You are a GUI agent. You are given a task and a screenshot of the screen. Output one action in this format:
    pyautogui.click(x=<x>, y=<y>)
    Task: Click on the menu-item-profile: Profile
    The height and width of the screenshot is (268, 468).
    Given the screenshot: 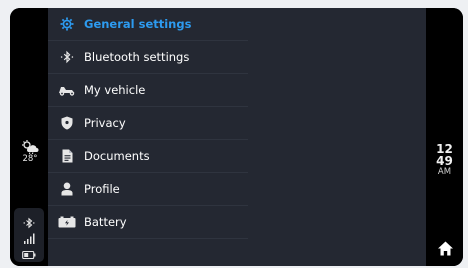 What is the action you would take?
    pyautogui.click(x=148, y=189)
    